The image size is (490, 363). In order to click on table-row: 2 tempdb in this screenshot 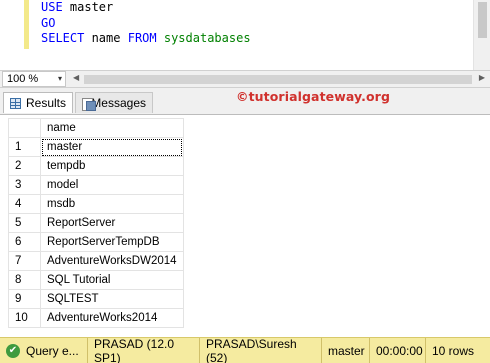, I will do `click(96, 166)`.